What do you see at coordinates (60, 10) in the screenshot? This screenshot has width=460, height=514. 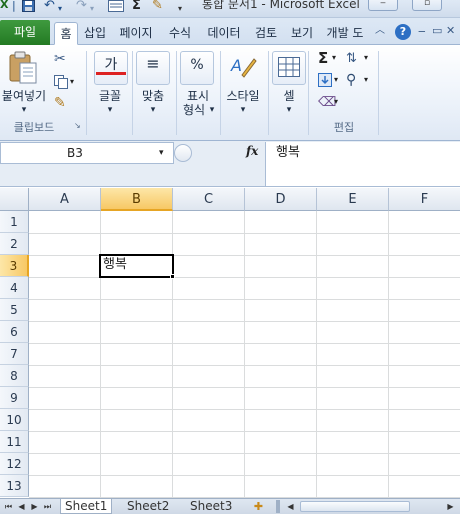 I see `undo-dropdown-icon: ▾` at bounding box center [60, 10].